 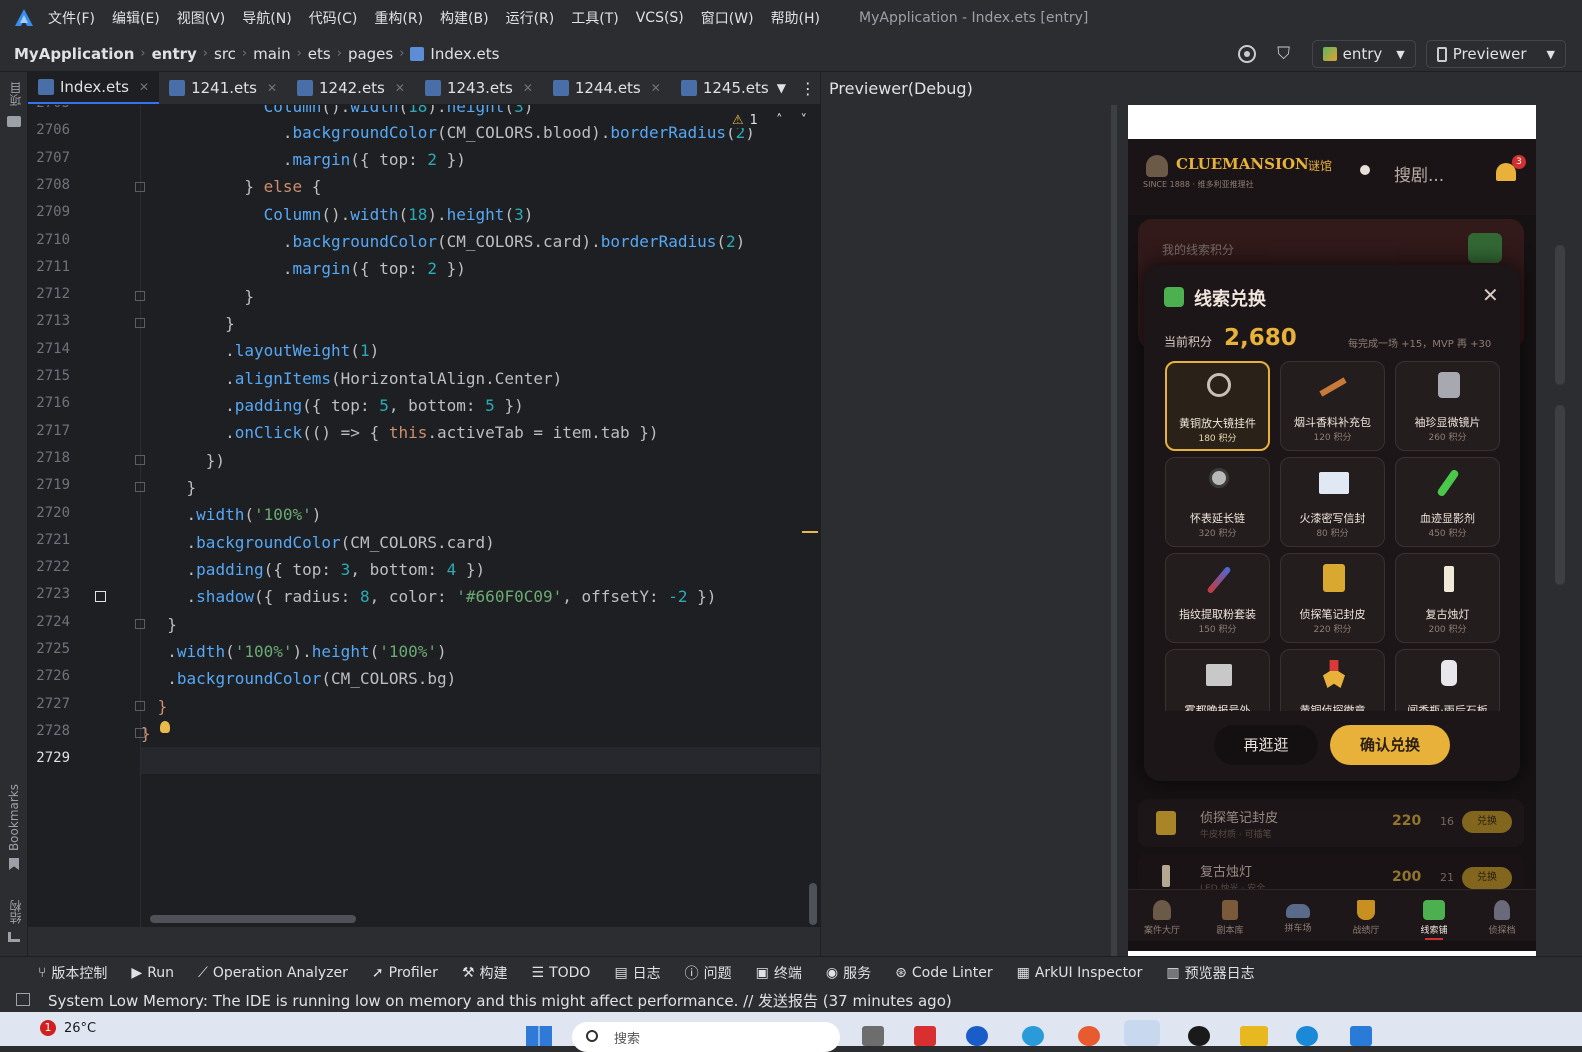 I want to click on chevron-up-icon: ˄, so click(x=779, y=120).